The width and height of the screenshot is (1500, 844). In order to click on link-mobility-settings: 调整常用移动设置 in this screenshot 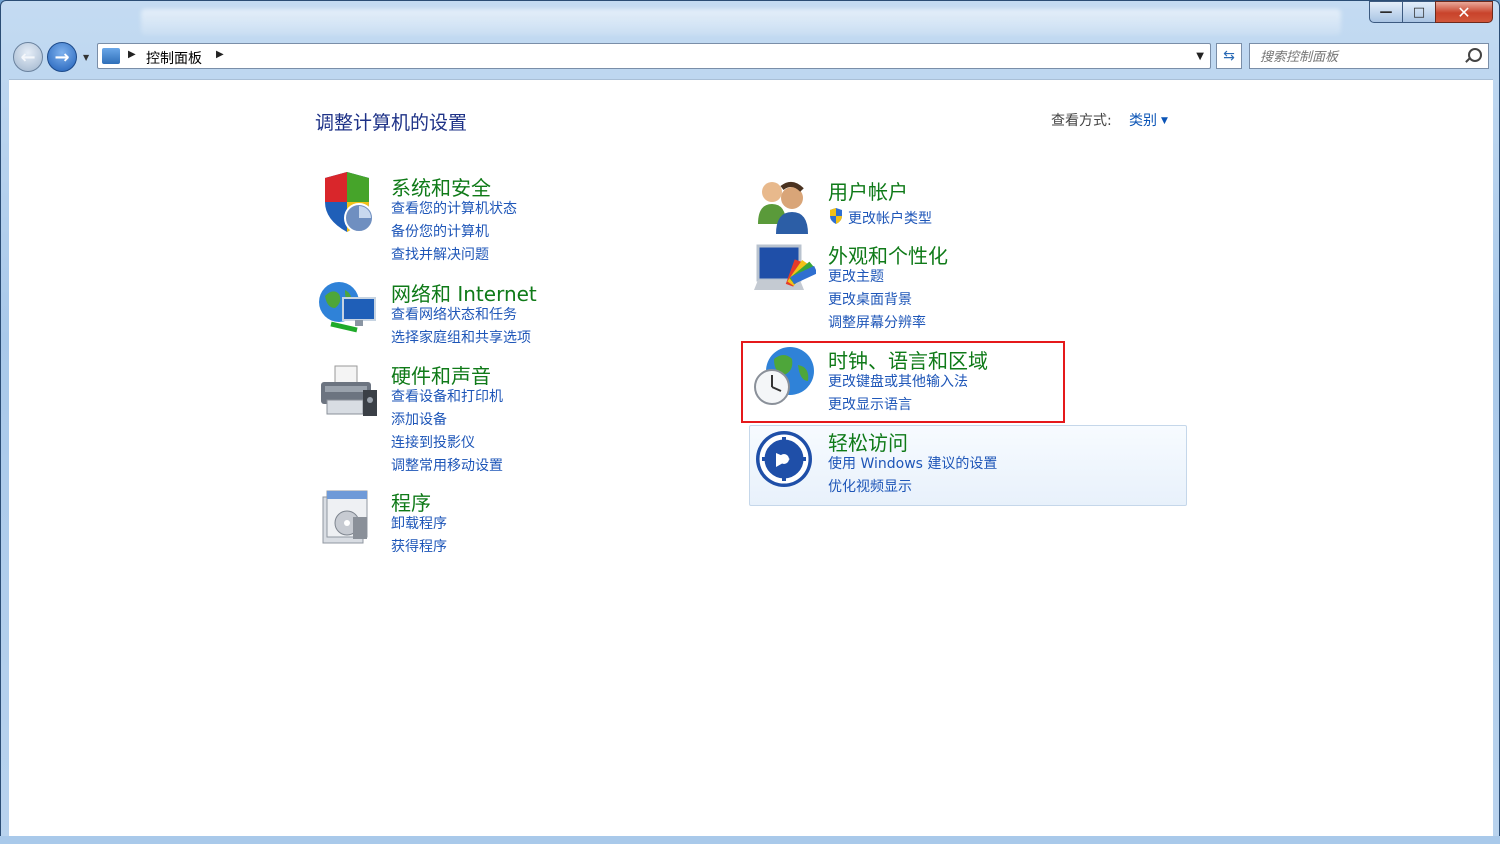, I will do `click(447, 465)`.